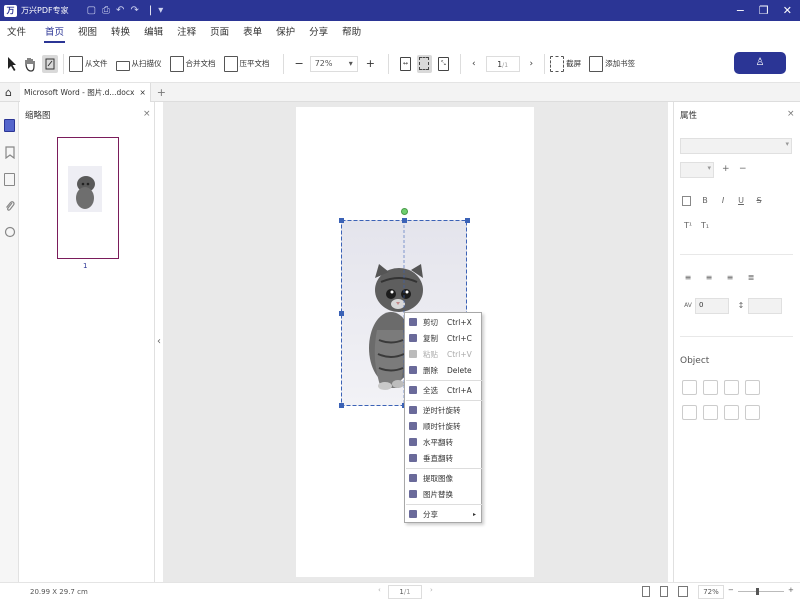 The width and height of the screenshot is (800, 600). I want to click on text-color-icon, so click(686, 201).